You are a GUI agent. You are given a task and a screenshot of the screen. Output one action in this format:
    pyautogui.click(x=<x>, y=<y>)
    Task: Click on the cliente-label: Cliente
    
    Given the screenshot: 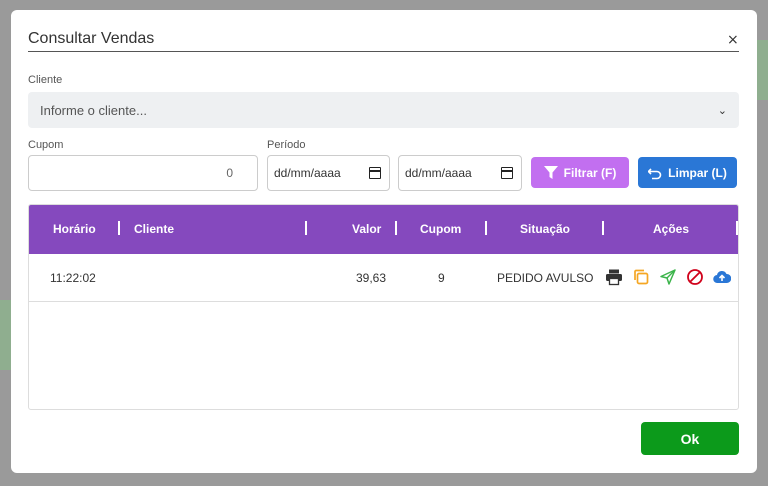 What is the action you would take?
    pyautogui.click(x=45, y=80)
    